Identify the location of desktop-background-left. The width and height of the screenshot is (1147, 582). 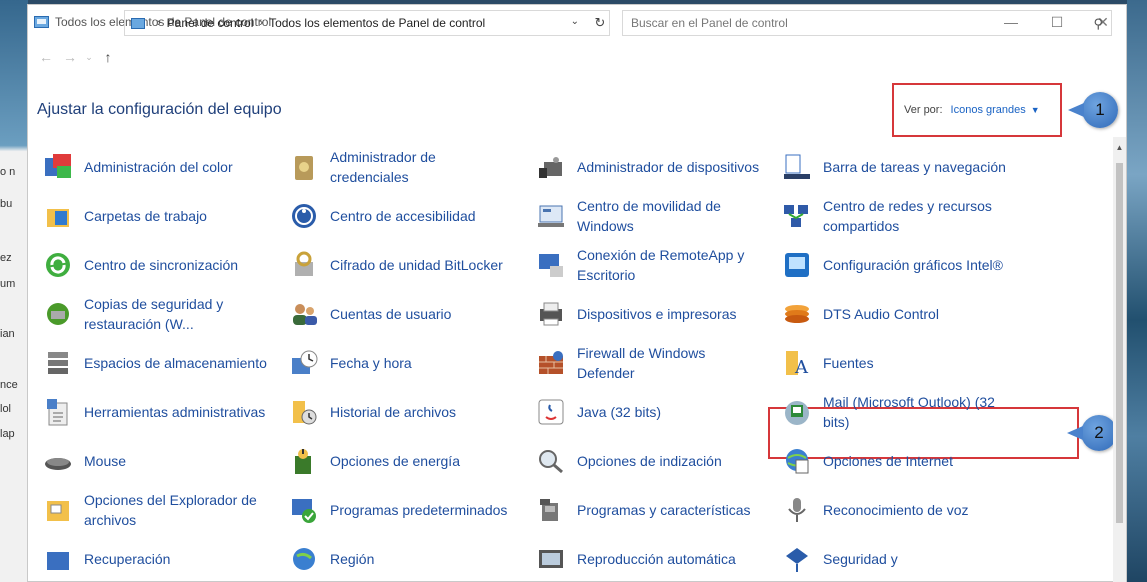
(14, 291).